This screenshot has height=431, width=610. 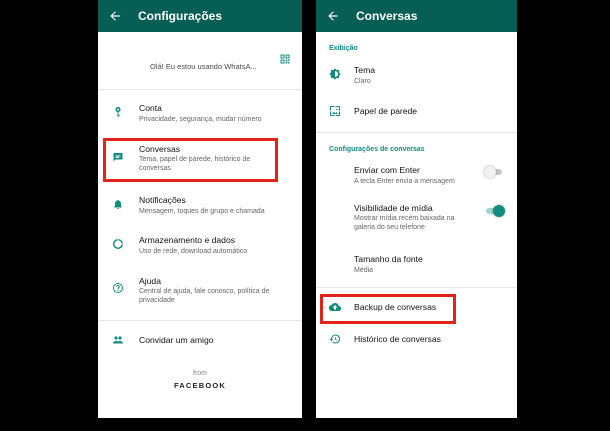 I want to click on help-icon, so click(x=118, y=288).